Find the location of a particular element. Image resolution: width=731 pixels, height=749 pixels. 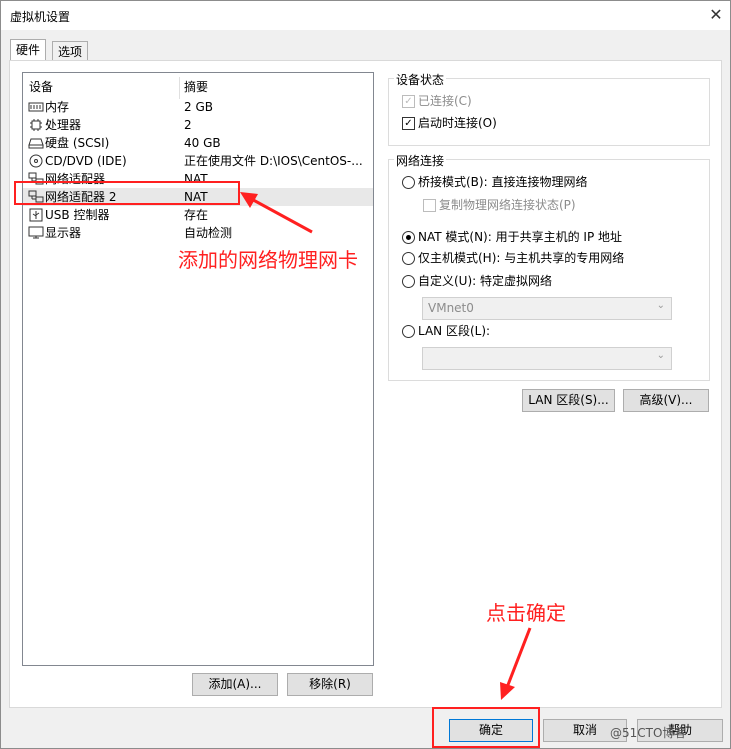

lan-segment-label: LAN 区段(L): is located at coordinates (454, 331).